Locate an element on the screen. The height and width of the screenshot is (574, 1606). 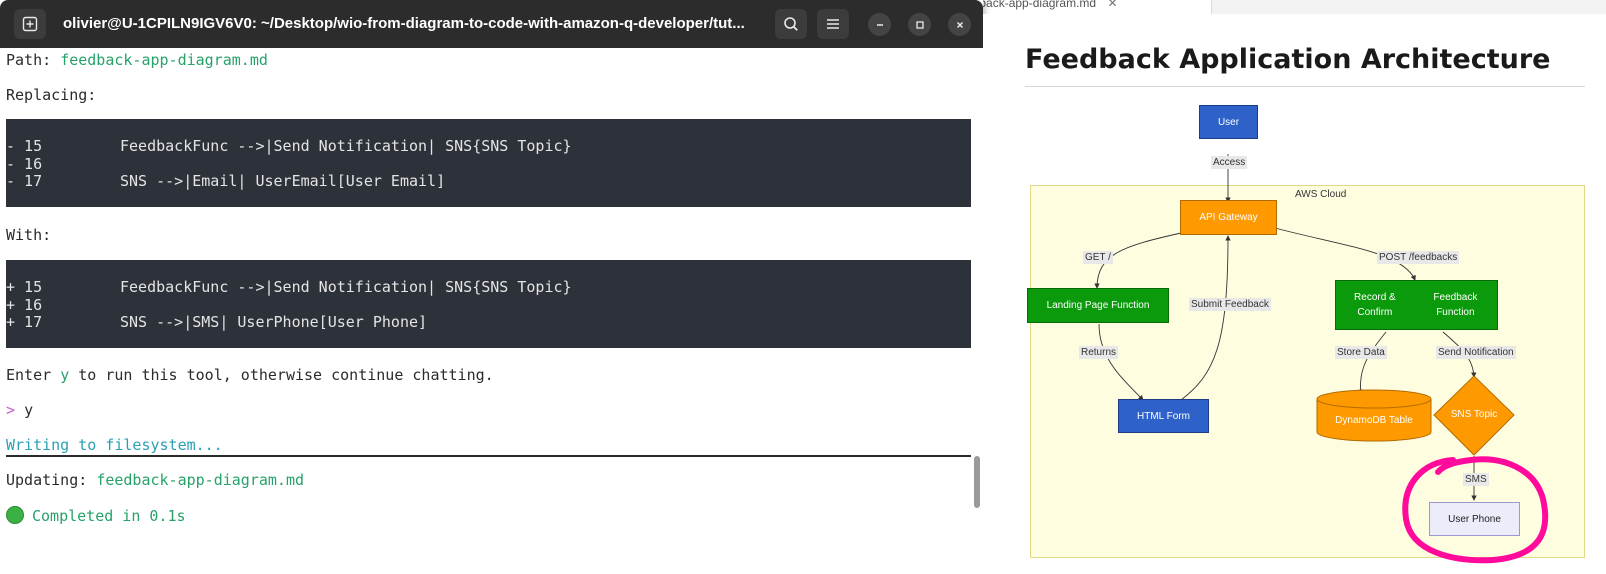
edge-label-get: GET / is located at coordinates (1098, 257).